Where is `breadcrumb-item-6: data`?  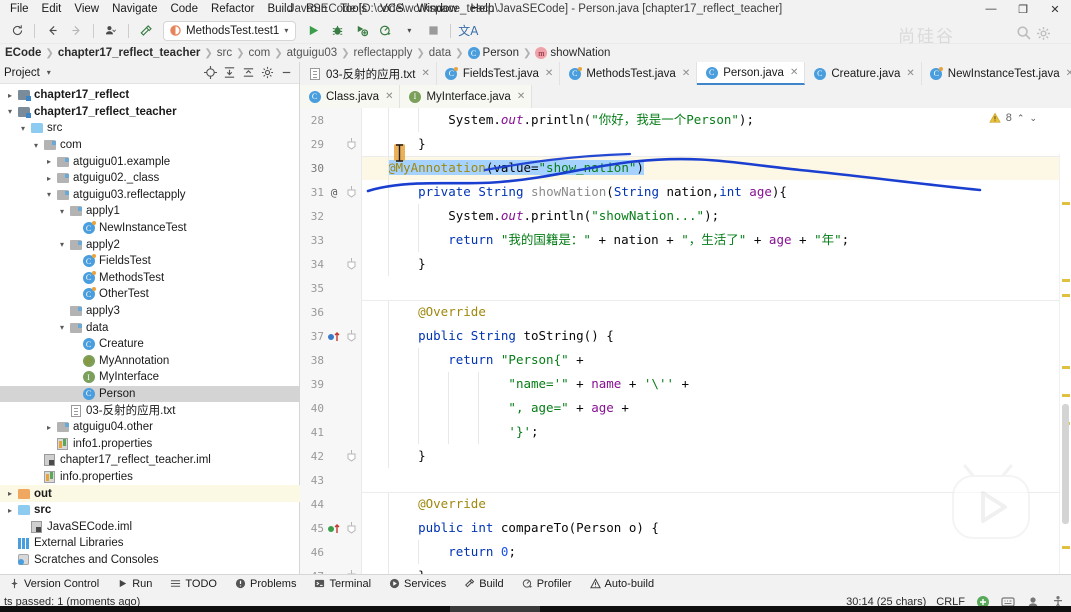 breadcrumb-item-6: data is located at coordinates (440, 53).